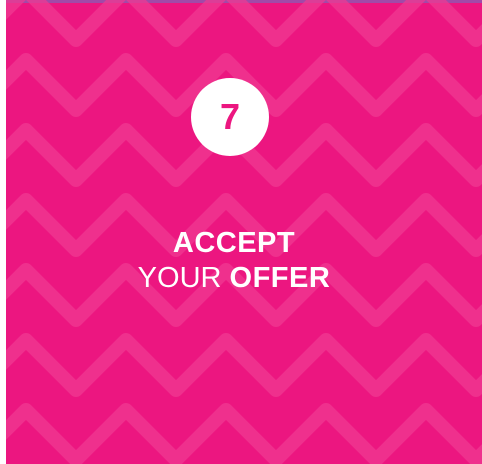 Image resolution: width=482 pixels, height=464 pixels. I want to click on step-heading: ACCEPT YOUR OFFER, so click(234, 261).